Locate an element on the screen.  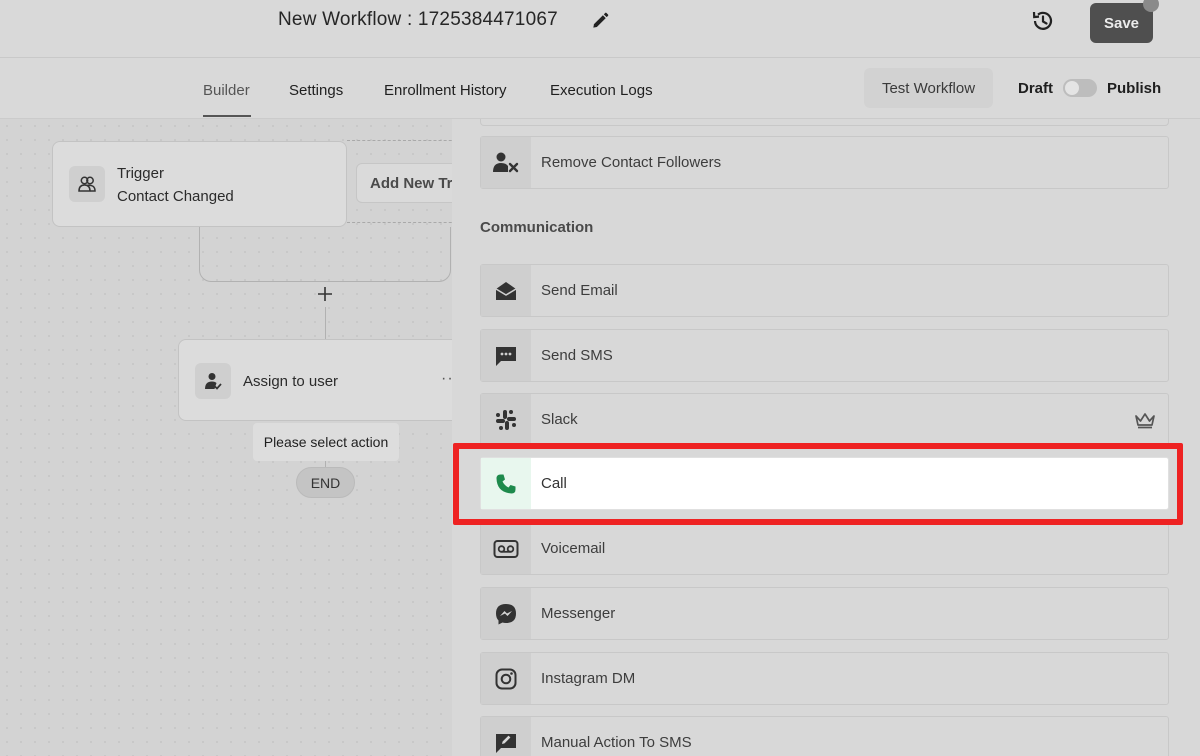
contacts-icon is located at coordinates (87, 184).